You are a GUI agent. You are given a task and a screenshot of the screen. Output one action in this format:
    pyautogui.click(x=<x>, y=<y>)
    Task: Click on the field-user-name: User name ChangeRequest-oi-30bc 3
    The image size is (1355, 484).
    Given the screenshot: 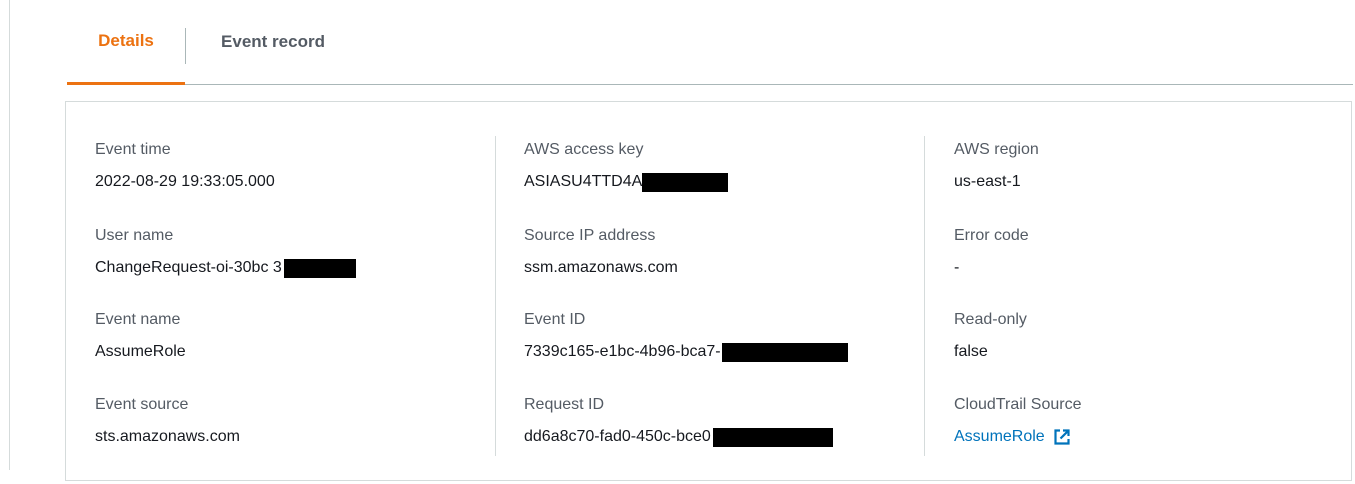 What is the action you would take?
    pyautogui.click(x=285, y=252)
    